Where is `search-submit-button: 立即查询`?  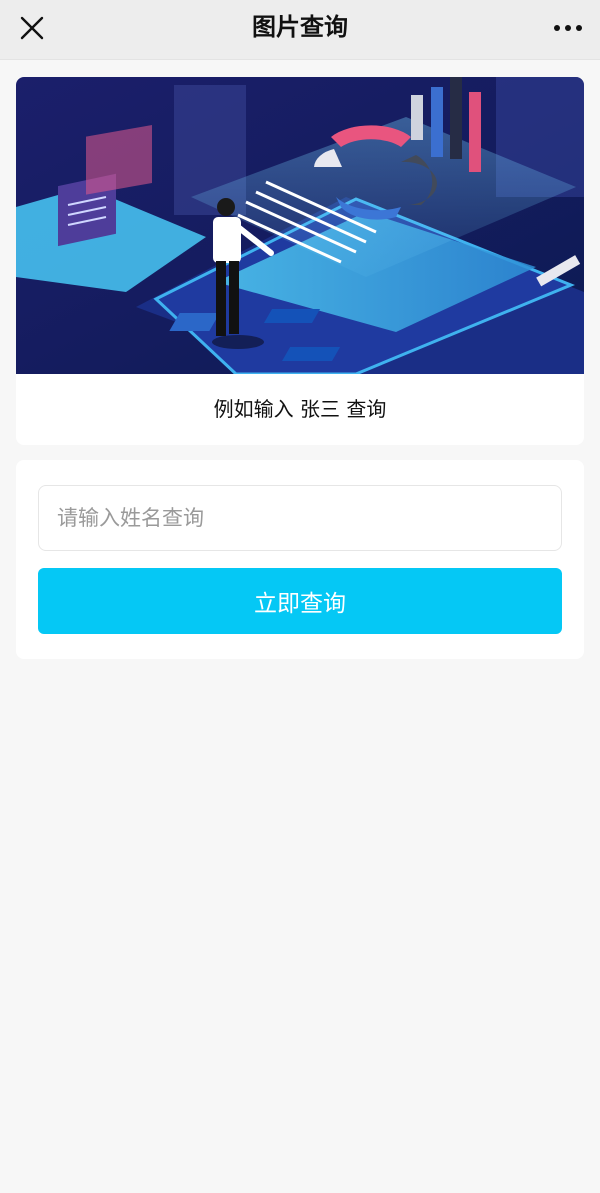 search-submit-button: 立即查询 is located at coordinates (300, 601).